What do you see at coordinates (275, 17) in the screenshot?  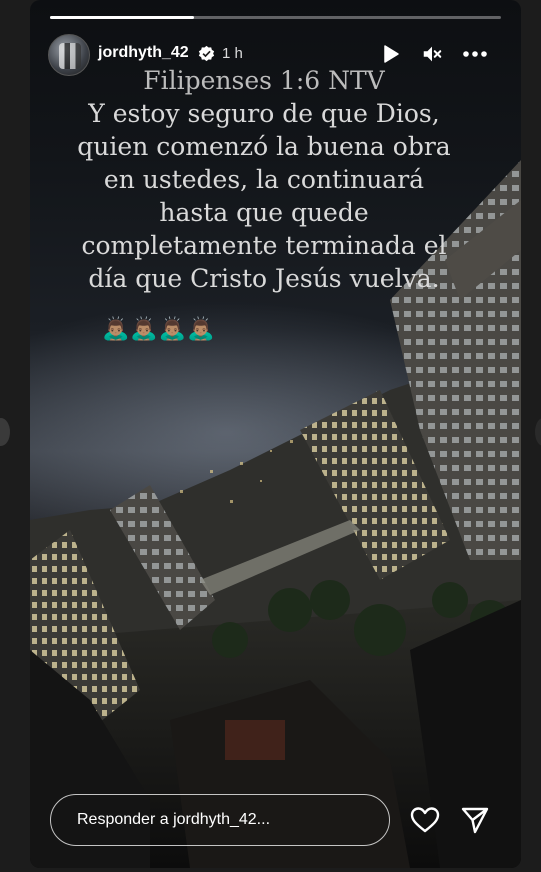 I see `story-progress-bar` at bounding box center [275, 17].